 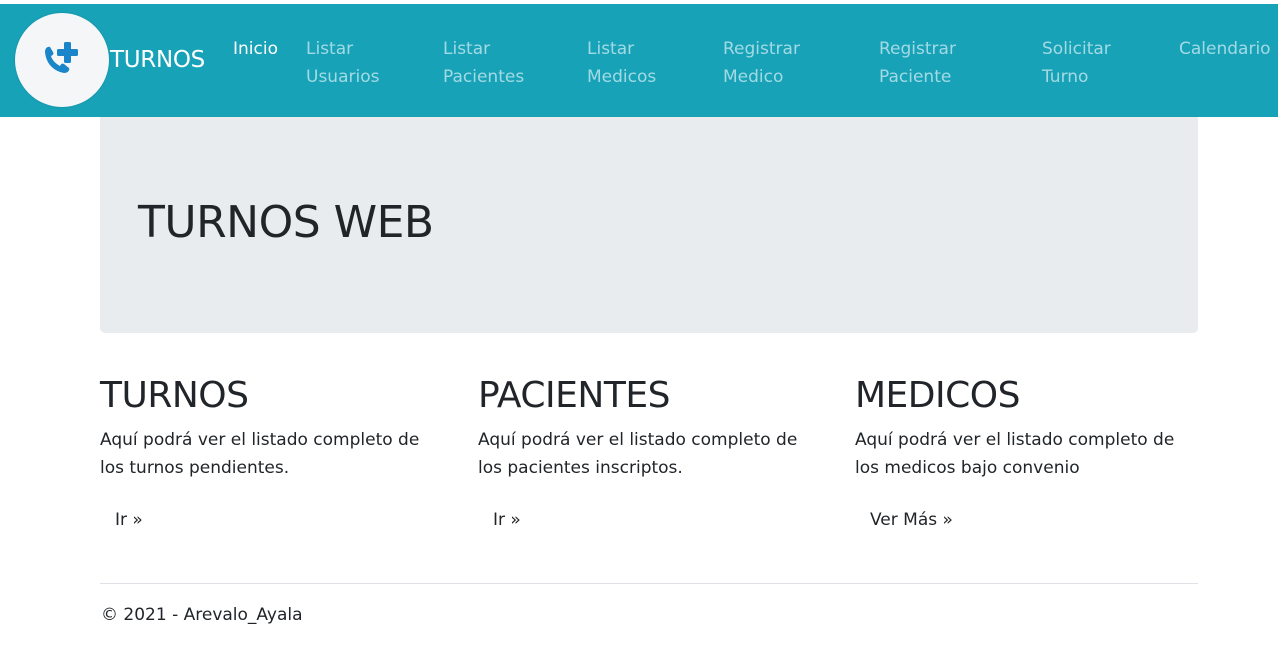 I want to click on nav-label: Inicio, so click(x=255, y=49).